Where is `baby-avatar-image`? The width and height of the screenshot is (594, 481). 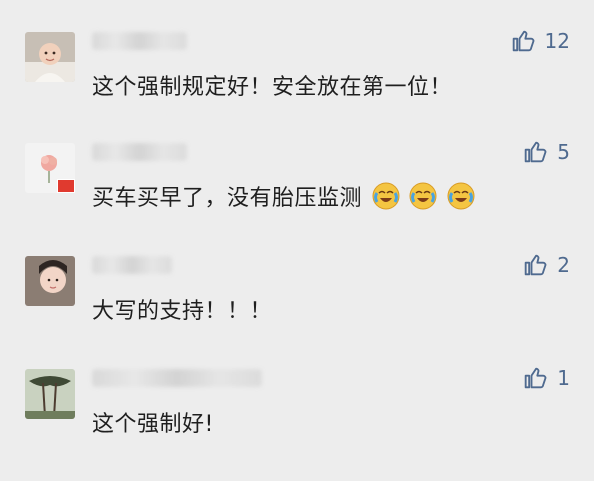
baby-avatar-image is located at coordinates (50, 57).